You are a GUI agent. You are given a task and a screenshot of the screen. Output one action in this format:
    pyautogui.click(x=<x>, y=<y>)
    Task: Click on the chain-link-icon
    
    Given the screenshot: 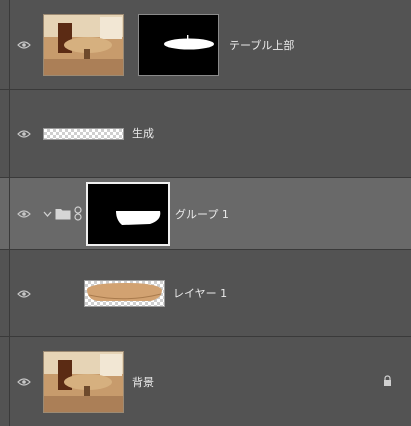 What is the action you would take?
    pyautogui.click(x=78, y=213)
    